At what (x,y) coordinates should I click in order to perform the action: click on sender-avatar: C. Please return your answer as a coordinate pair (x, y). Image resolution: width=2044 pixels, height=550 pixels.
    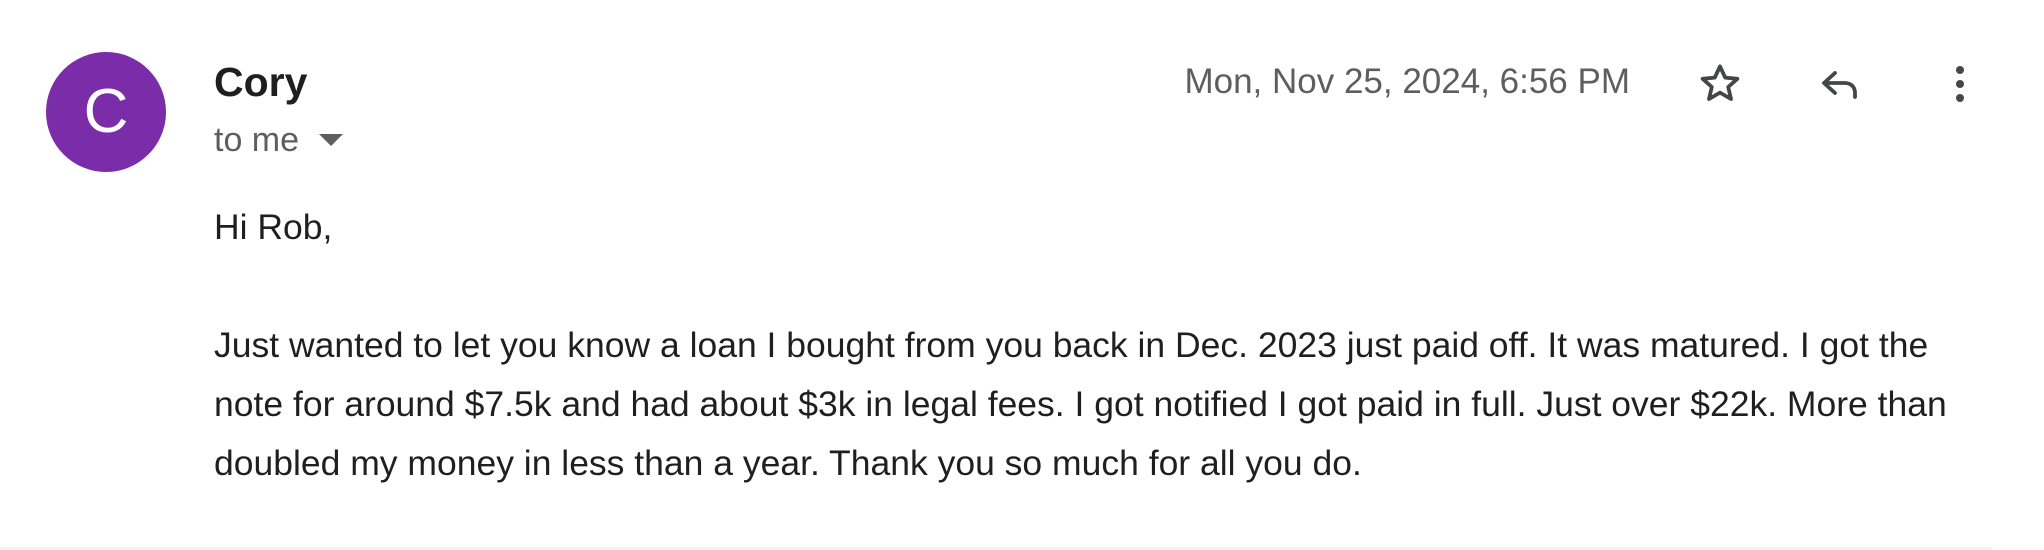
    Looking at the image, I should click on (106, 112).